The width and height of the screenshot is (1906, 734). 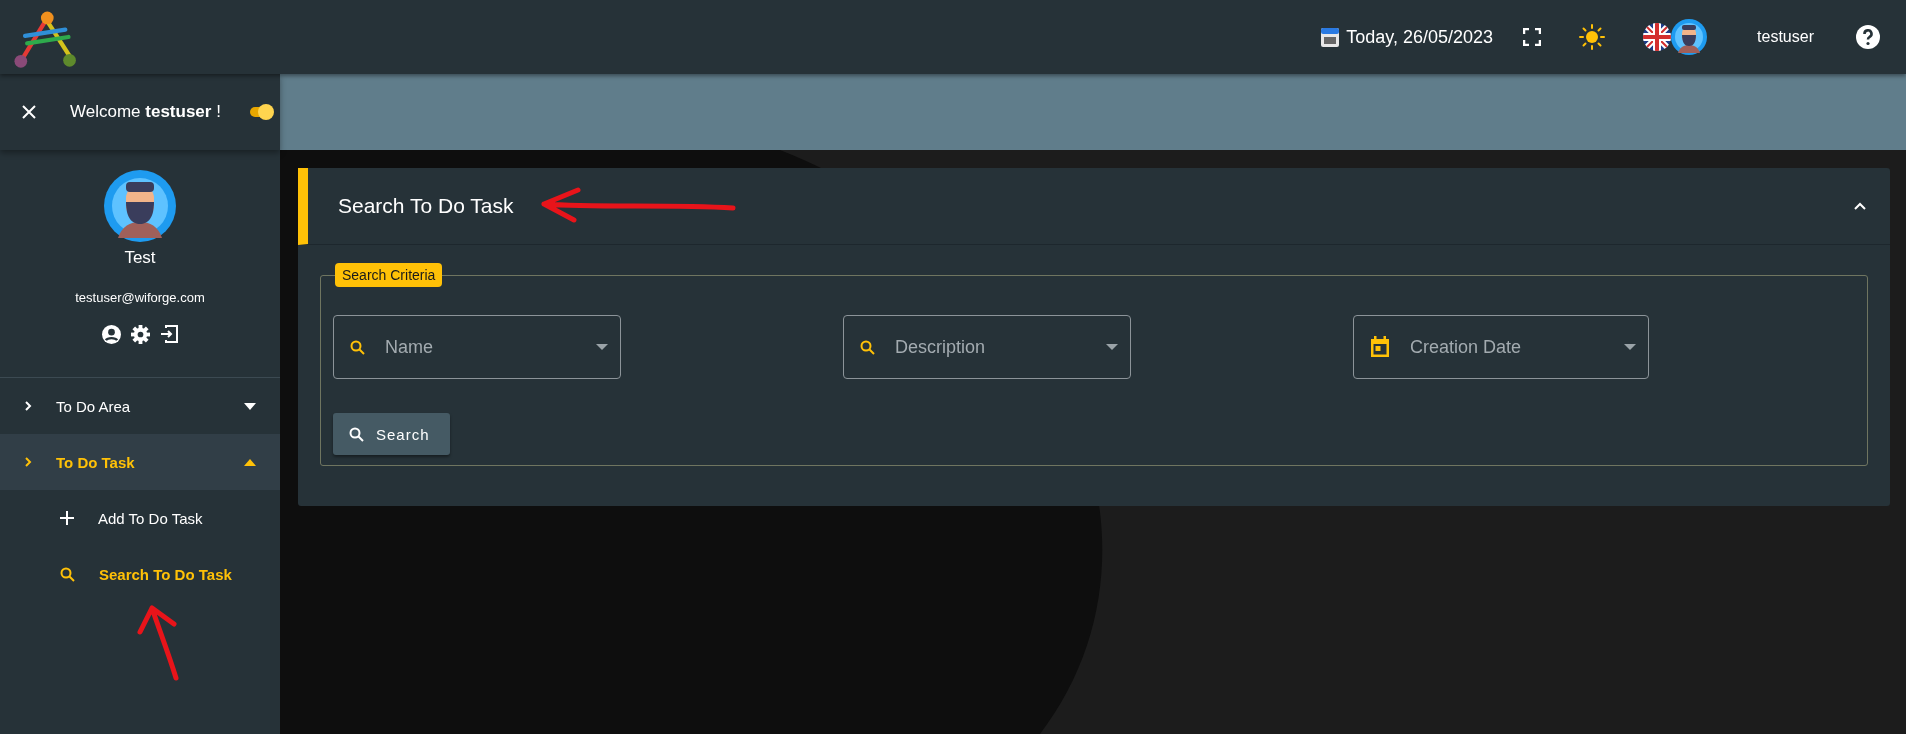 What do you see at coordinates (140, 258) in the screenshot?
I see `profile-name: Test` at bounding box center [140, 258].